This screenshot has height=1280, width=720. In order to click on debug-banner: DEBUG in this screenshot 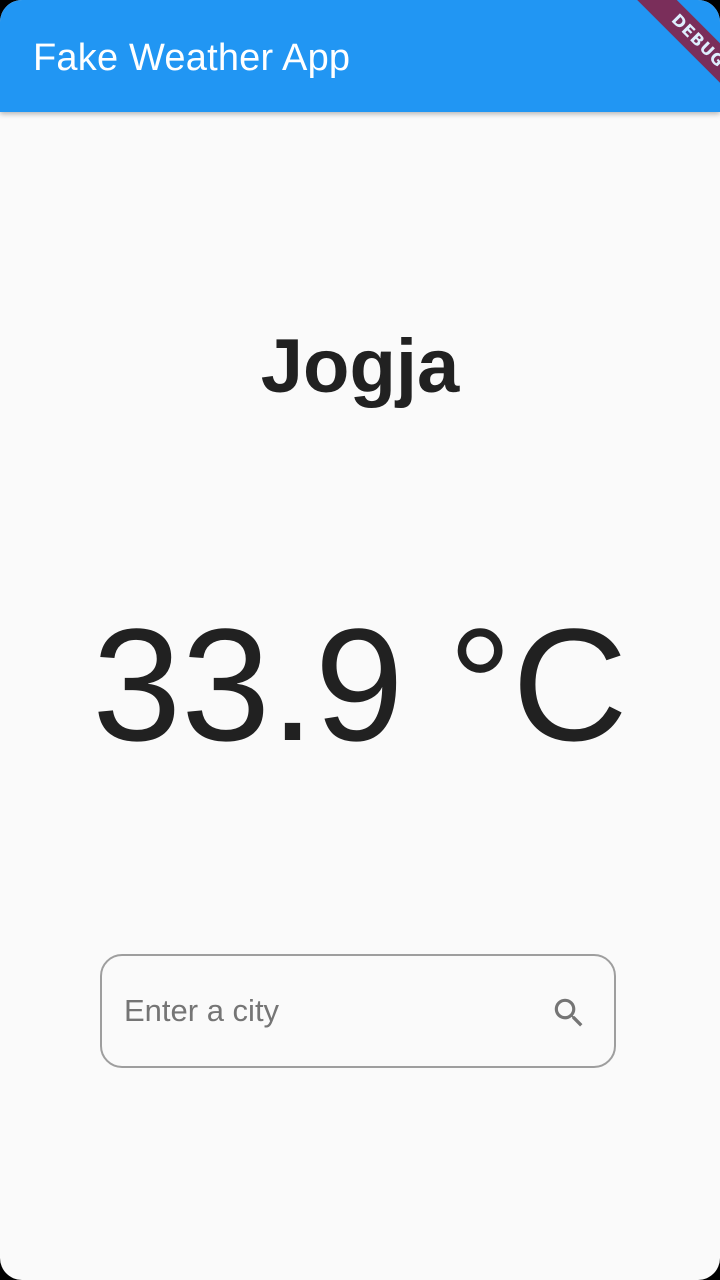, I will do `click(660, 60)`.